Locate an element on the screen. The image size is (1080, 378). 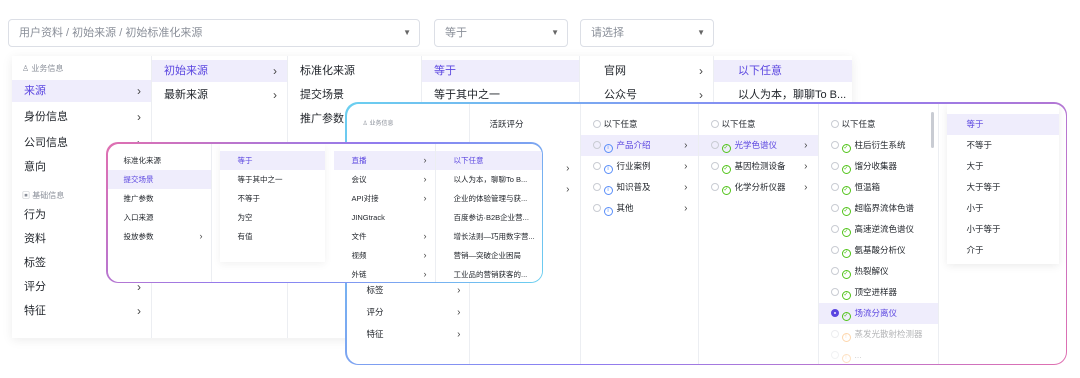
item-meeting: 会议 › is located at coordinates (384, 179).